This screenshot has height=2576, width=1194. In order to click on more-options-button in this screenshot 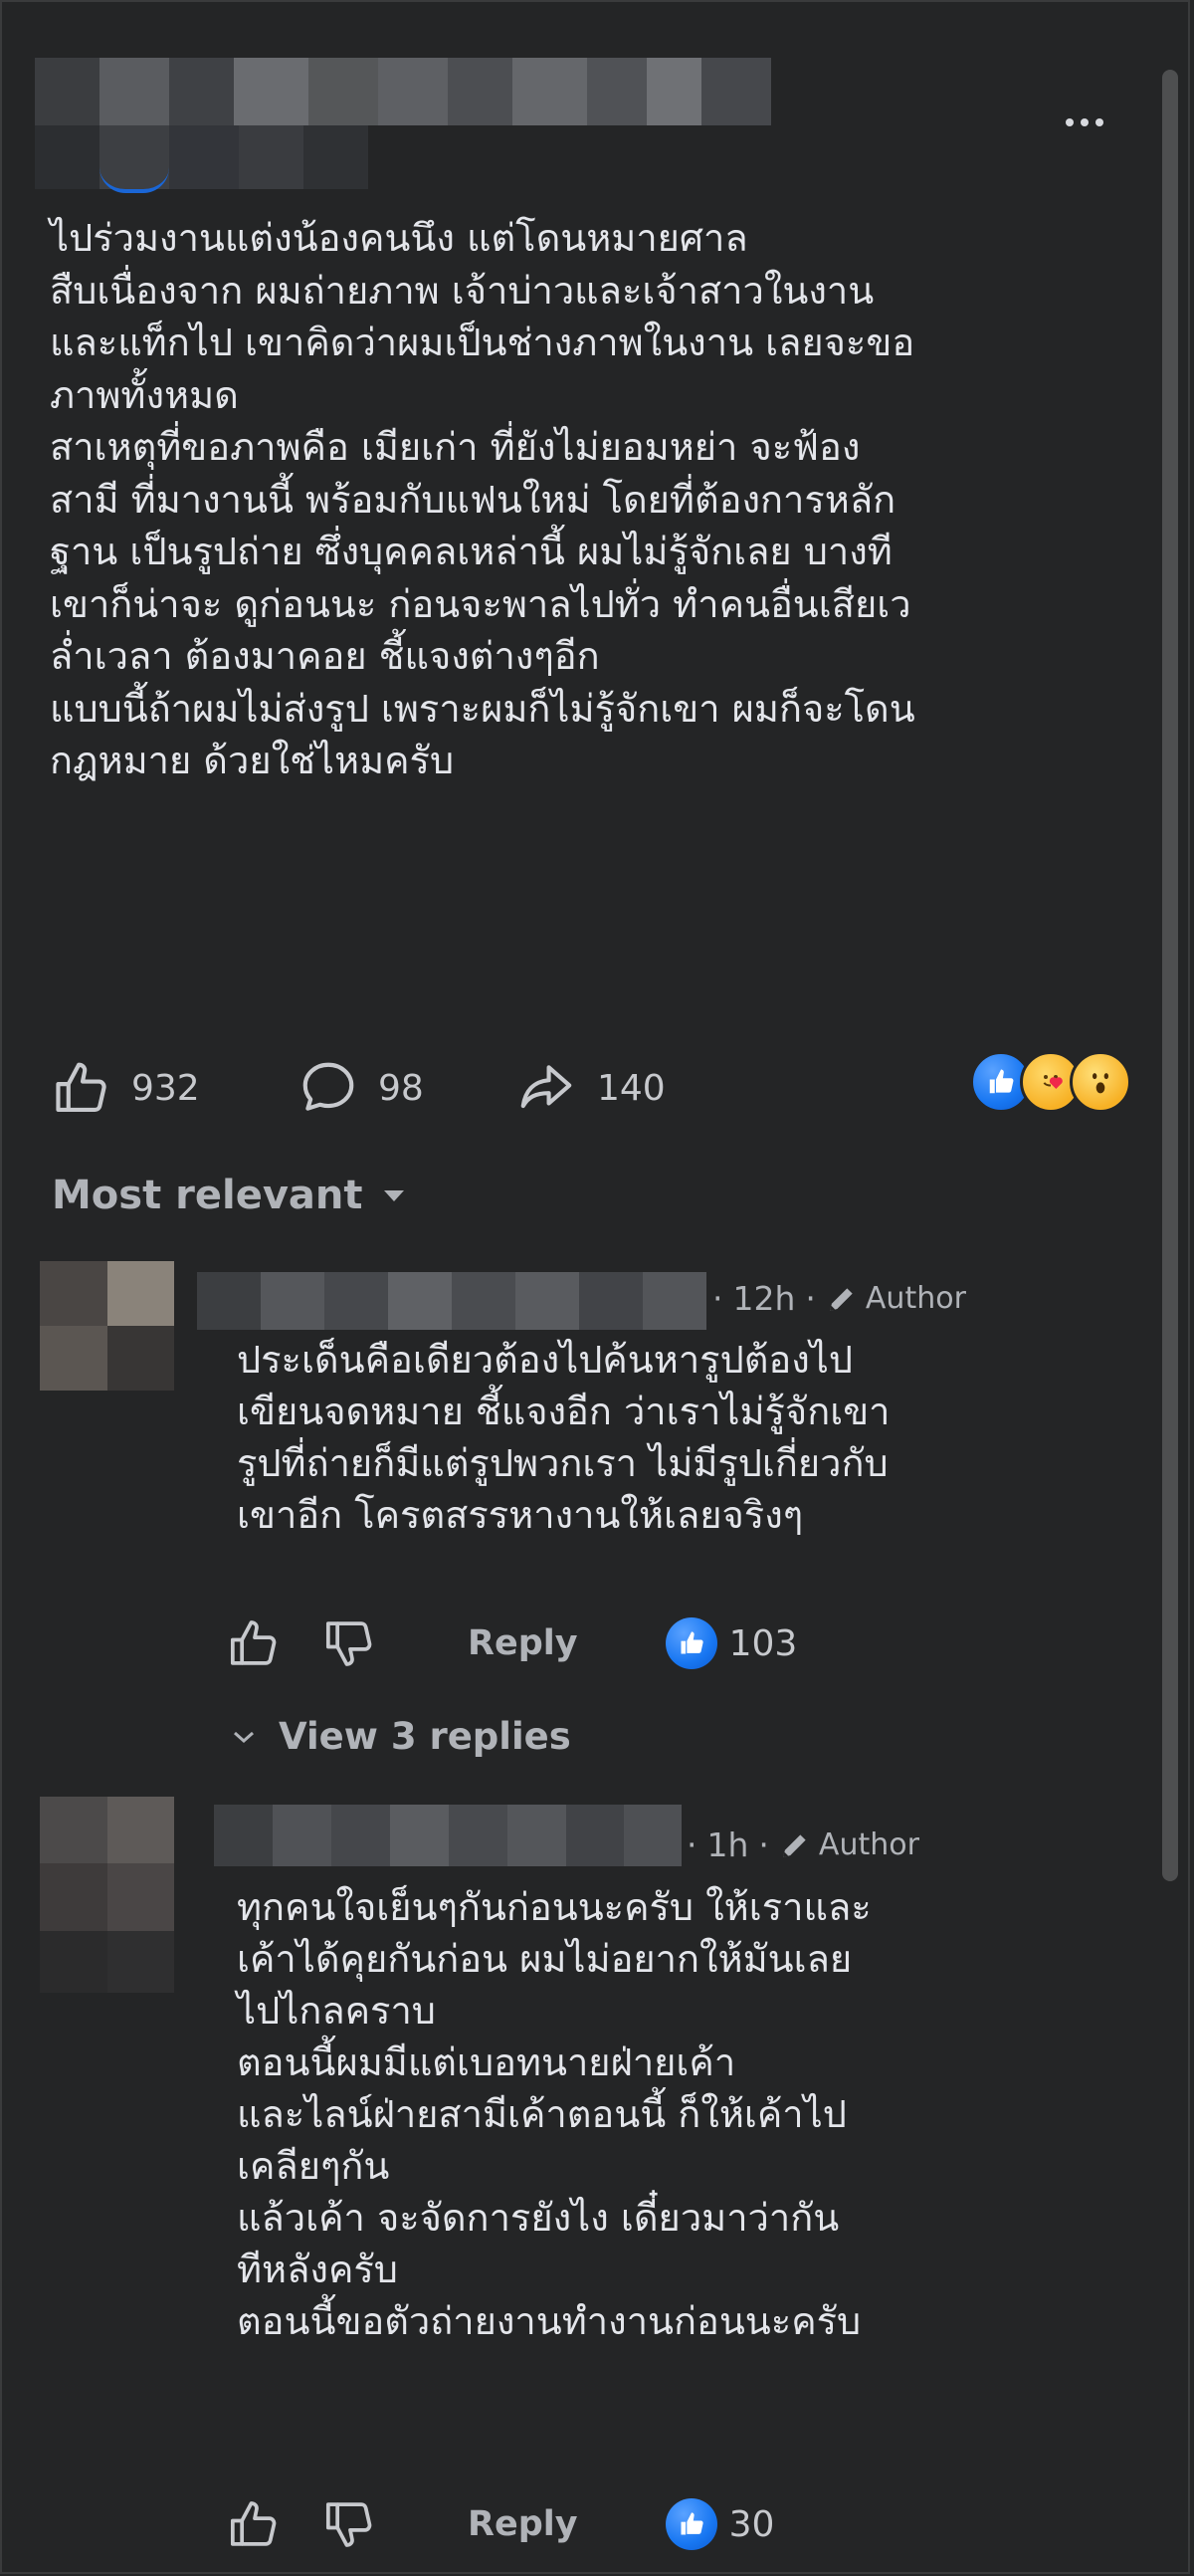, I will do `click(1084, 122)`.